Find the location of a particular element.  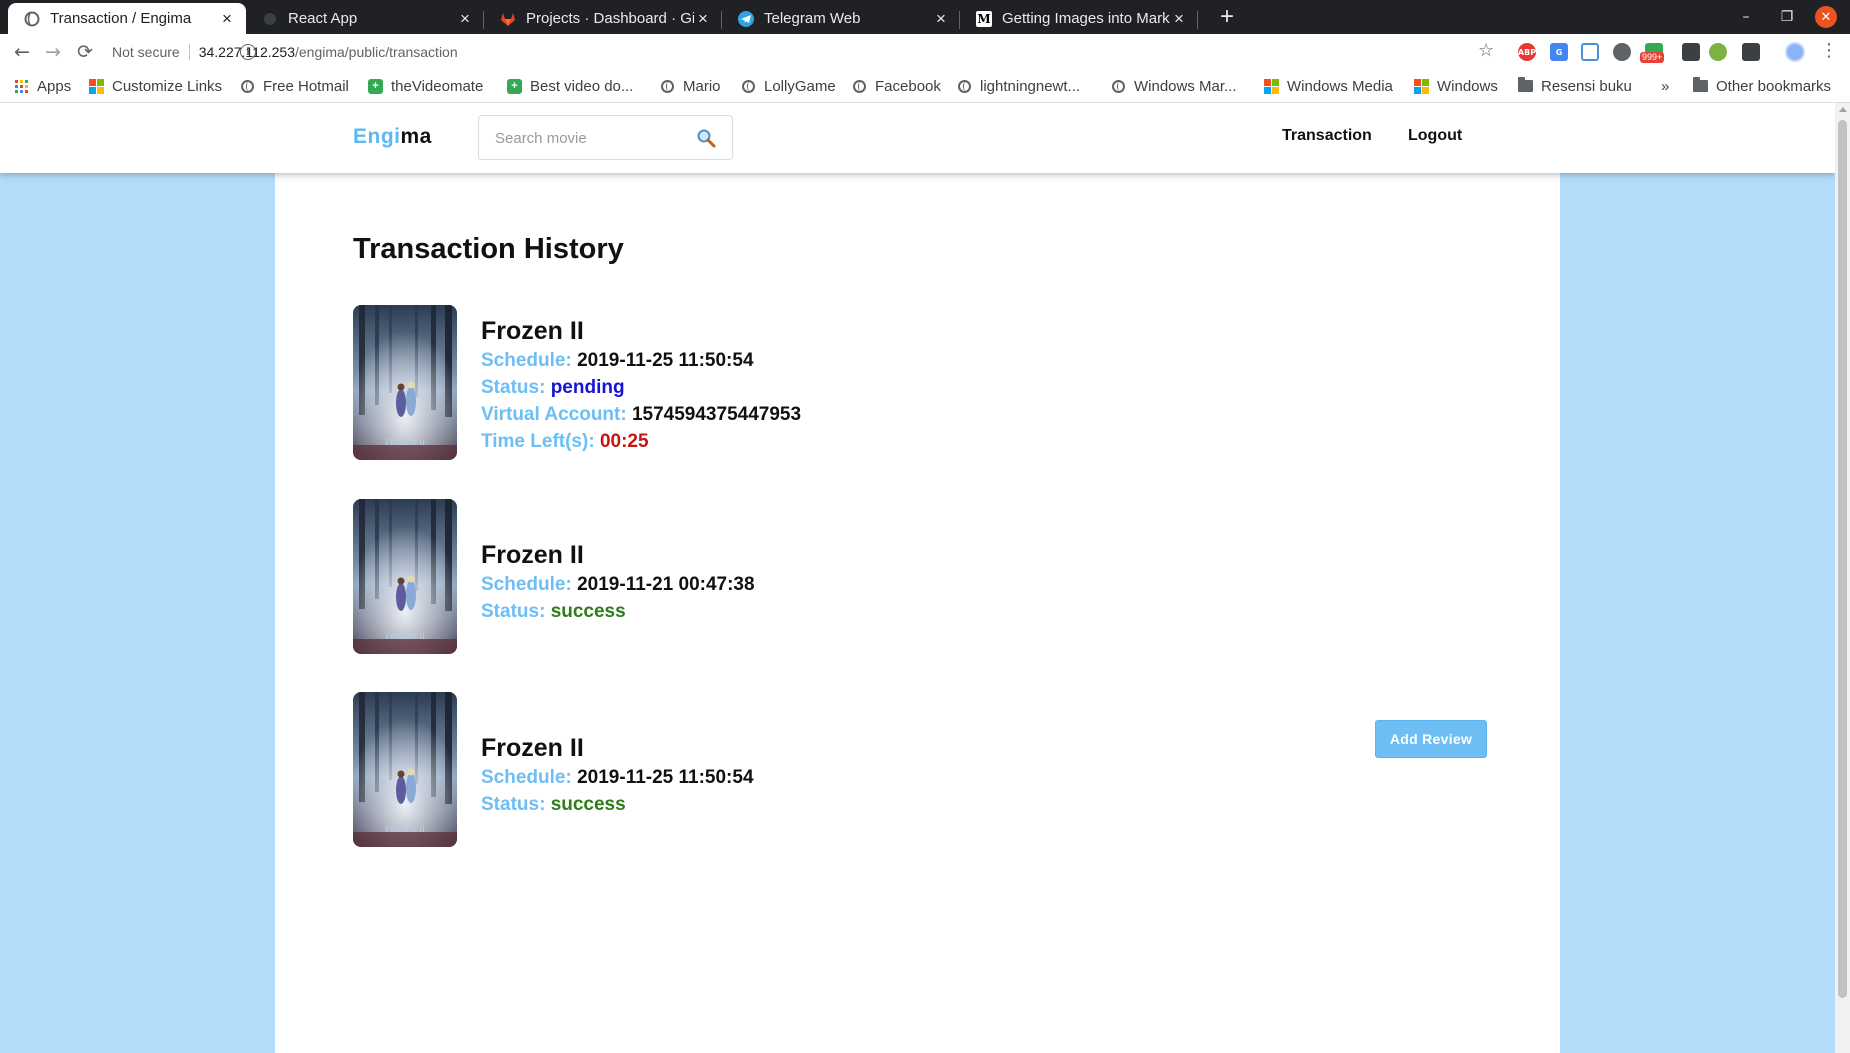

pen-extension-icon is located at coordinates (1691, 52).